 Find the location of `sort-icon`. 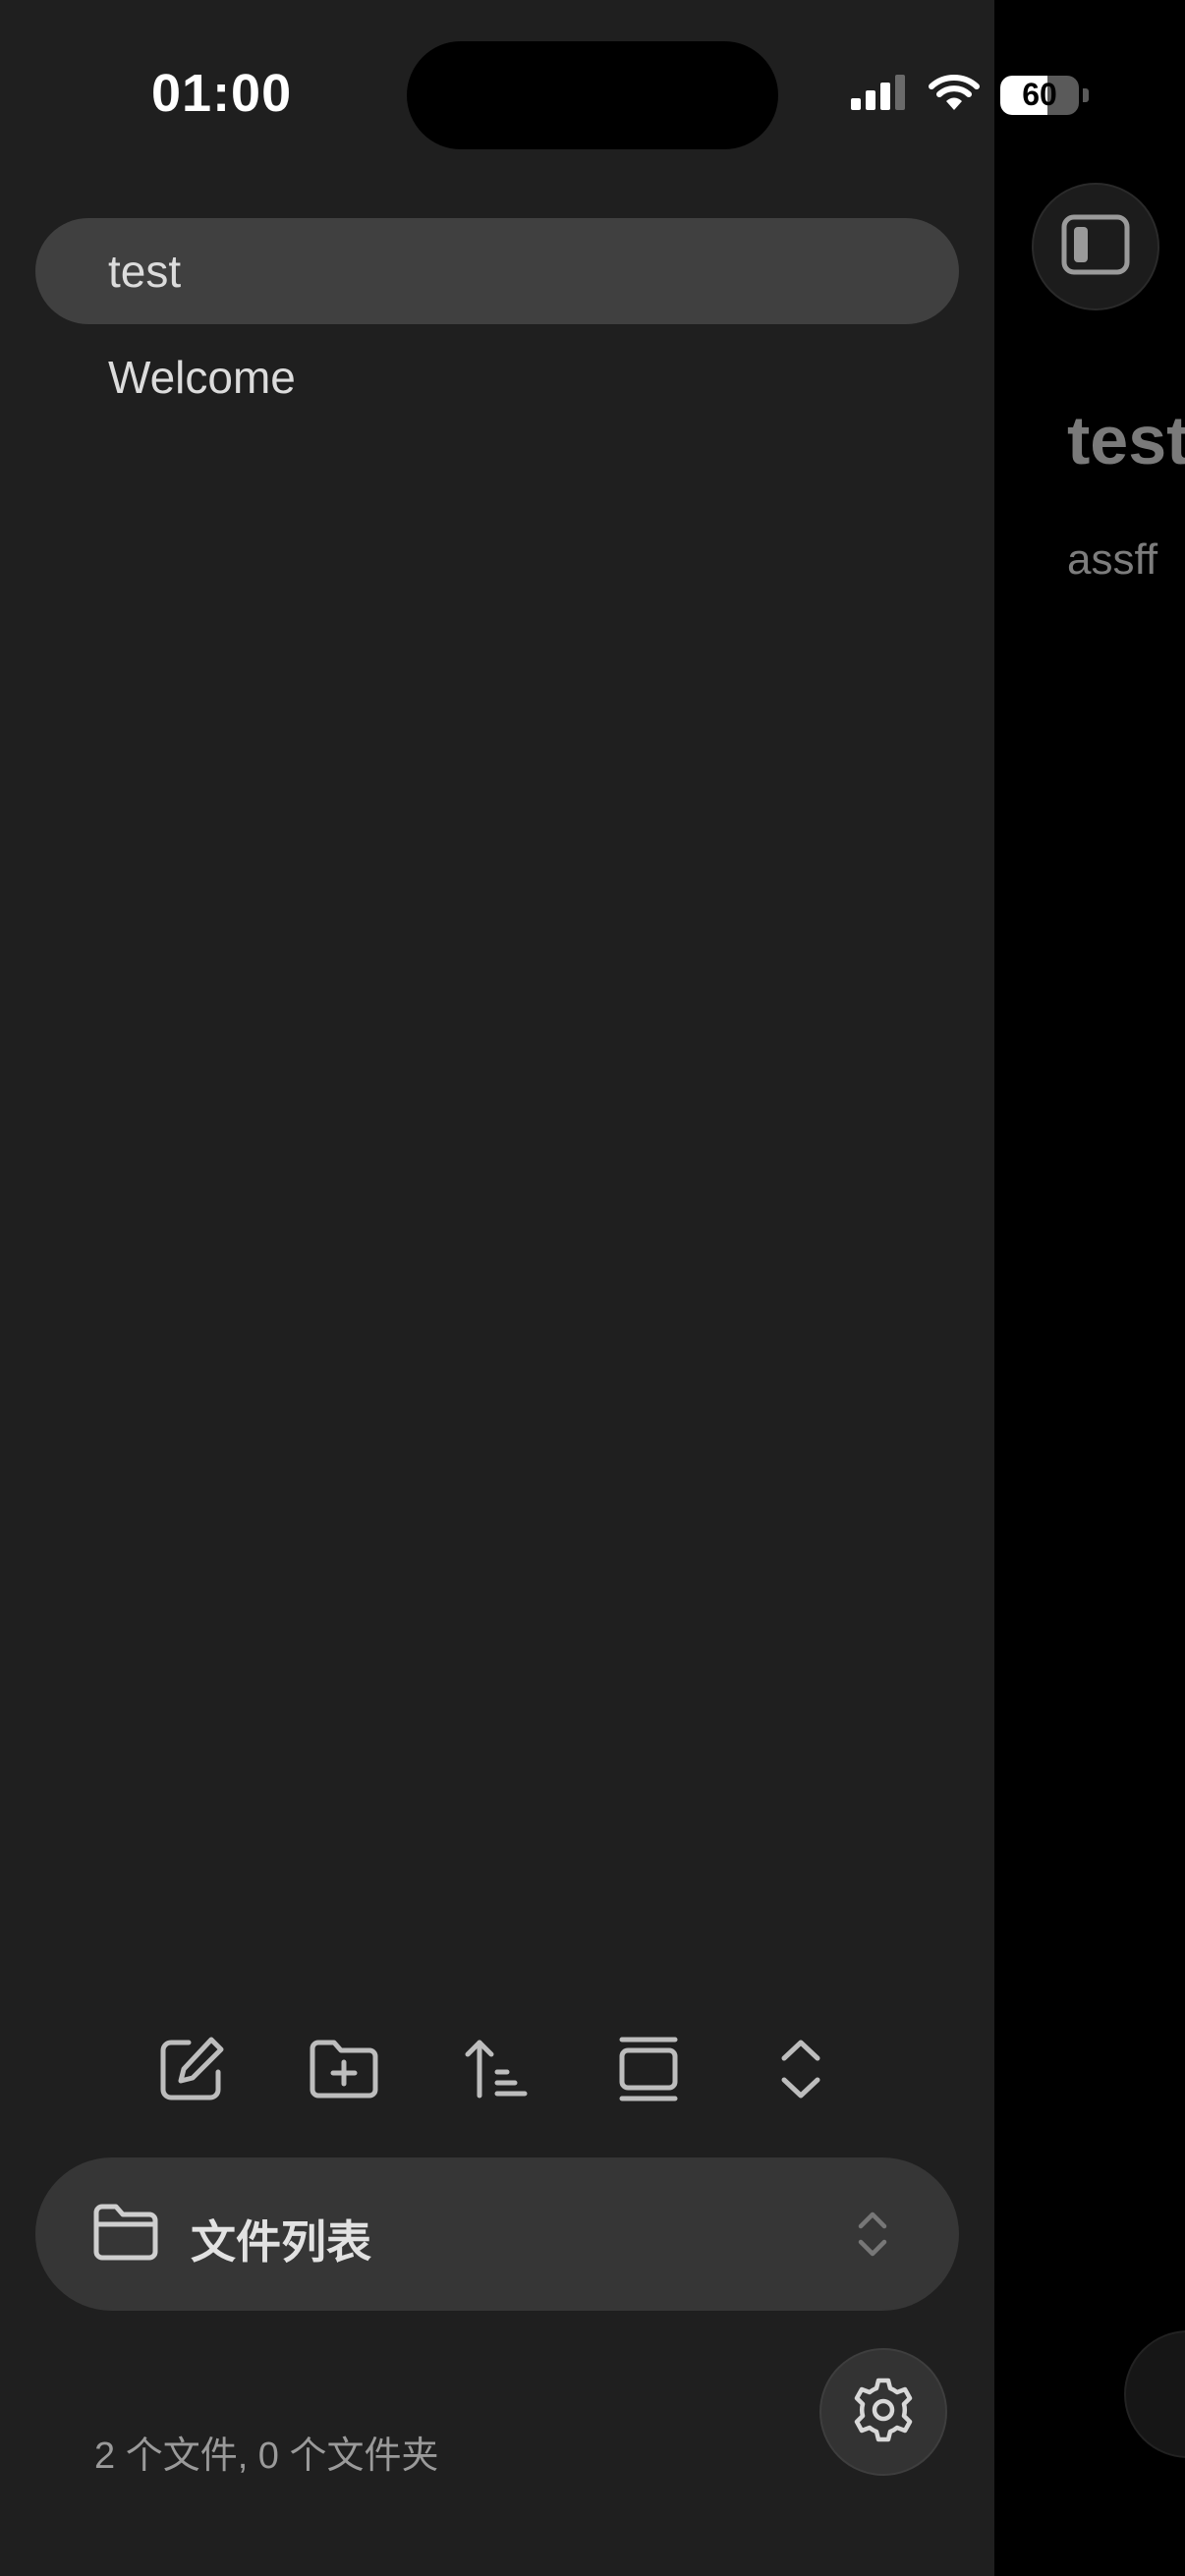

sort-icon is located at coordinates (497, 2071).